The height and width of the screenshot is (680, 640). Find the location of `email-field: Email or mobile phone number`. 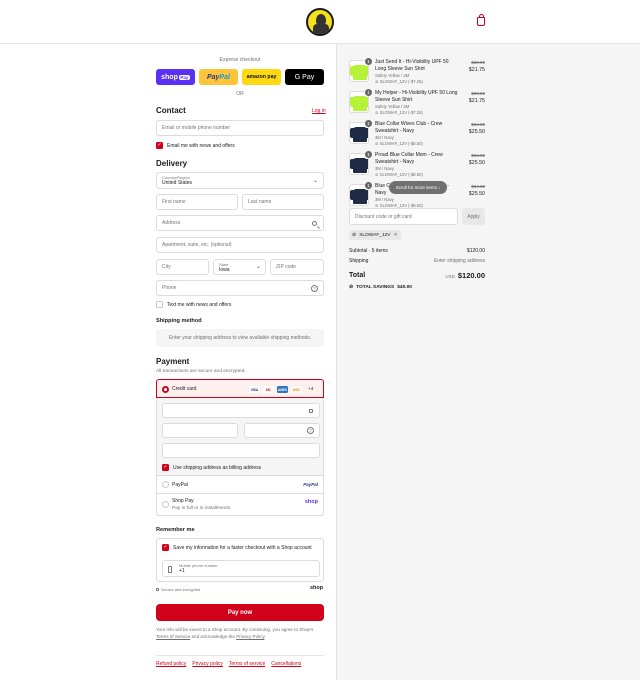

email-field: Email or mobile phone number is located at coordinates (240, 128).